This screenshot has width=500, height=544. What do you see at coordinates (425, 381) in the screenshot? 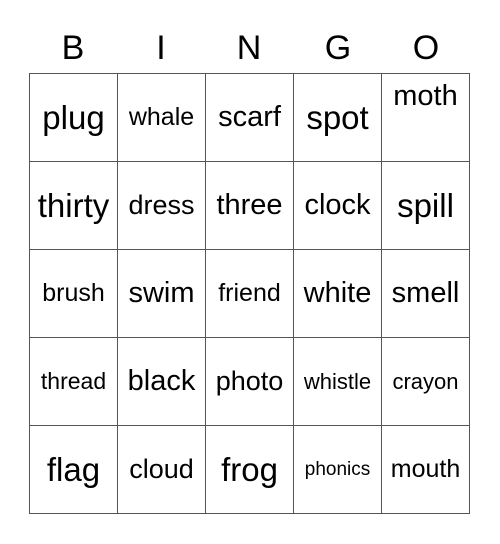
I see `bingo-cell: crayon` at bounding box center [425, 381].